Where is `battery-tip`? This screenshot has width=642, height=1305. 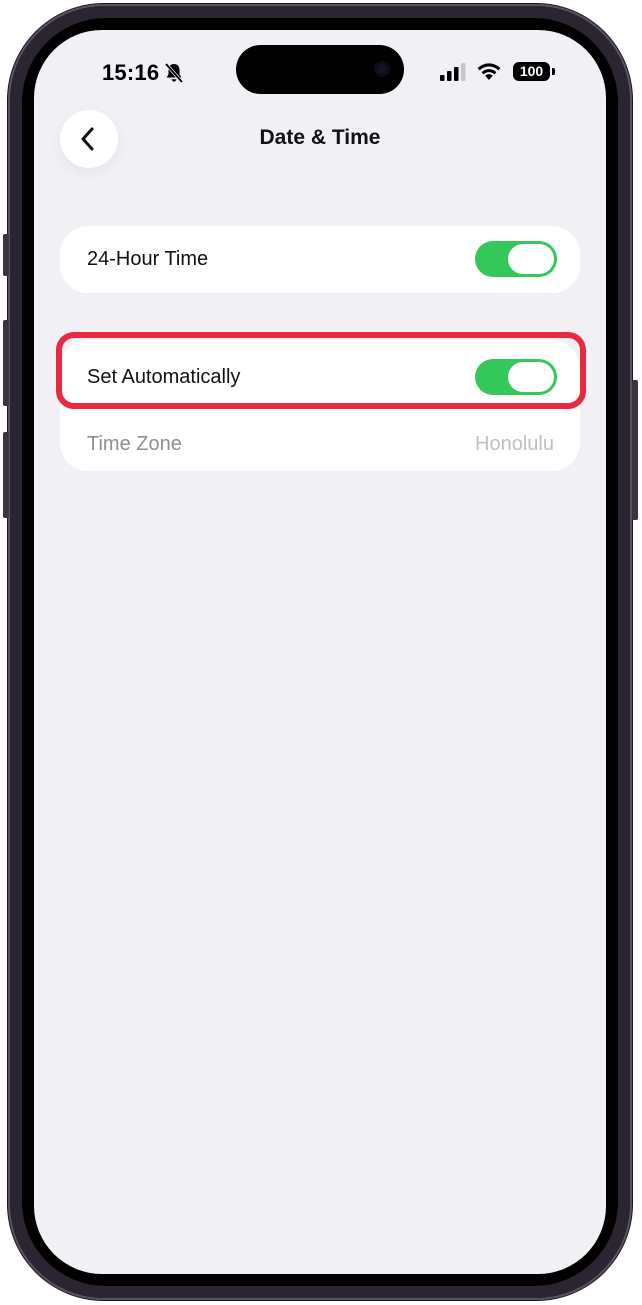
battery-tip is located at coordinates (553, 71).